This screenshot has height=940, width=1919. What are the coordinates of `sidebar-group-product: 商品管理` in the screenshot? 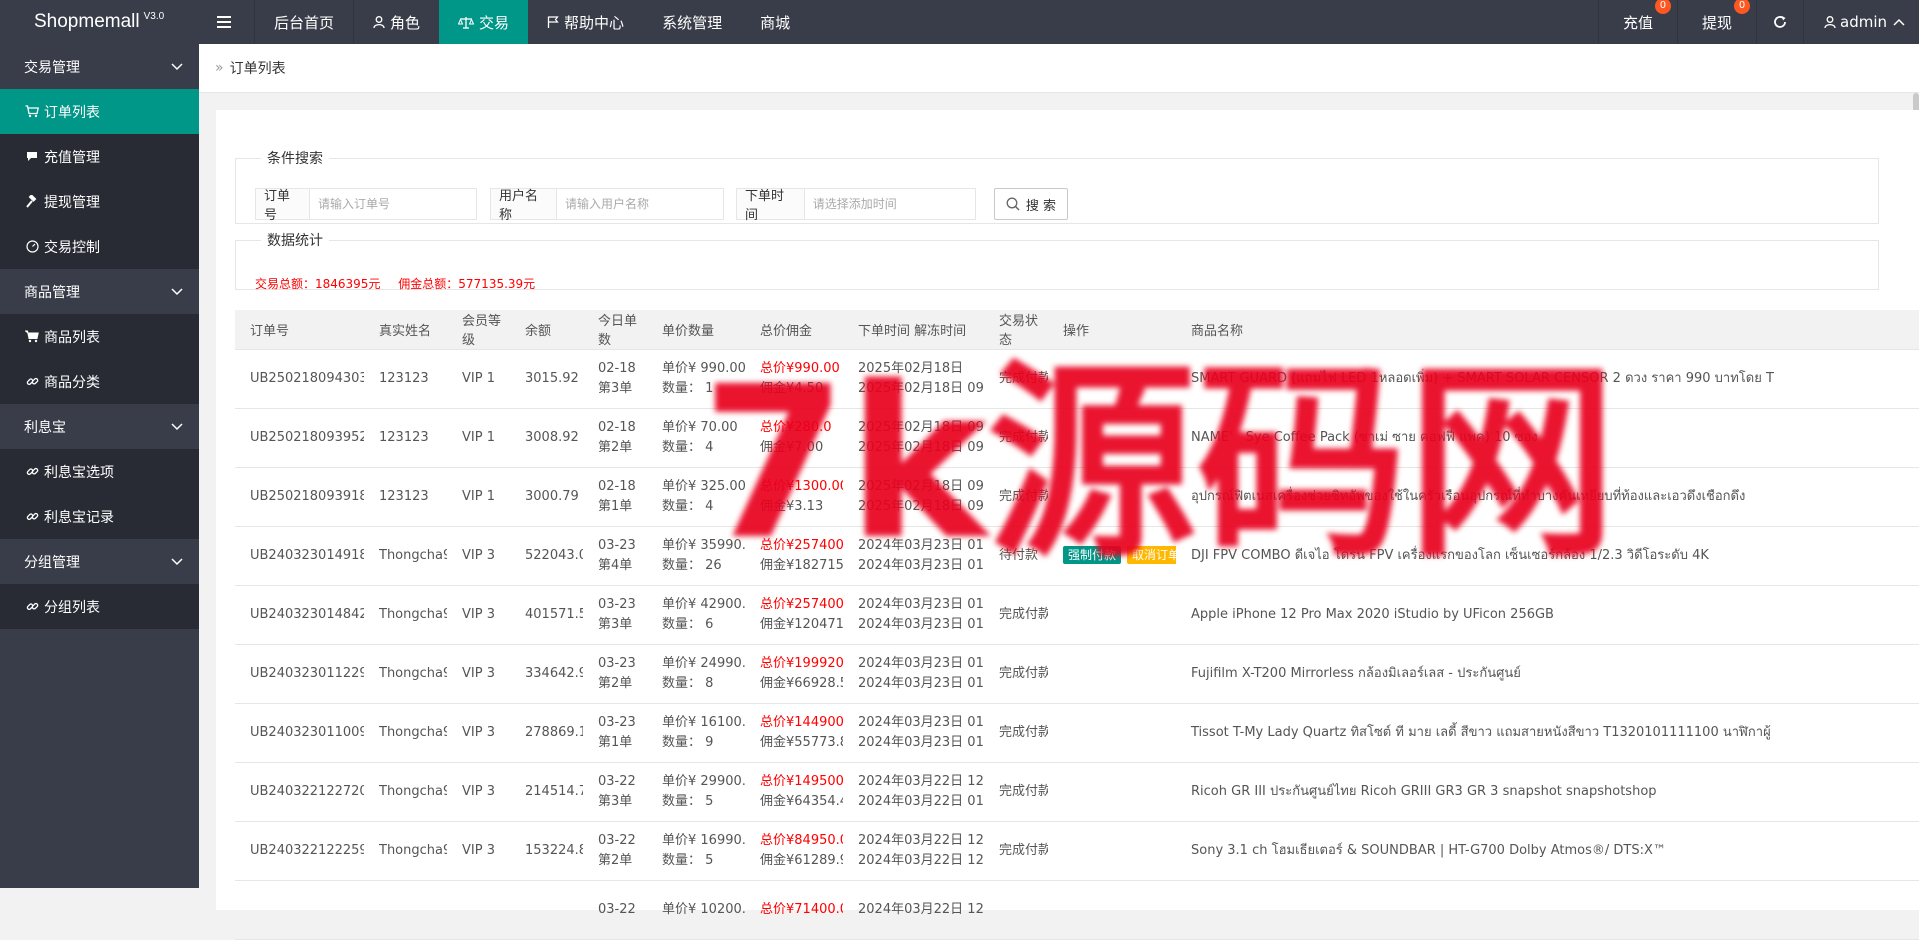 It's located at (99, 291).